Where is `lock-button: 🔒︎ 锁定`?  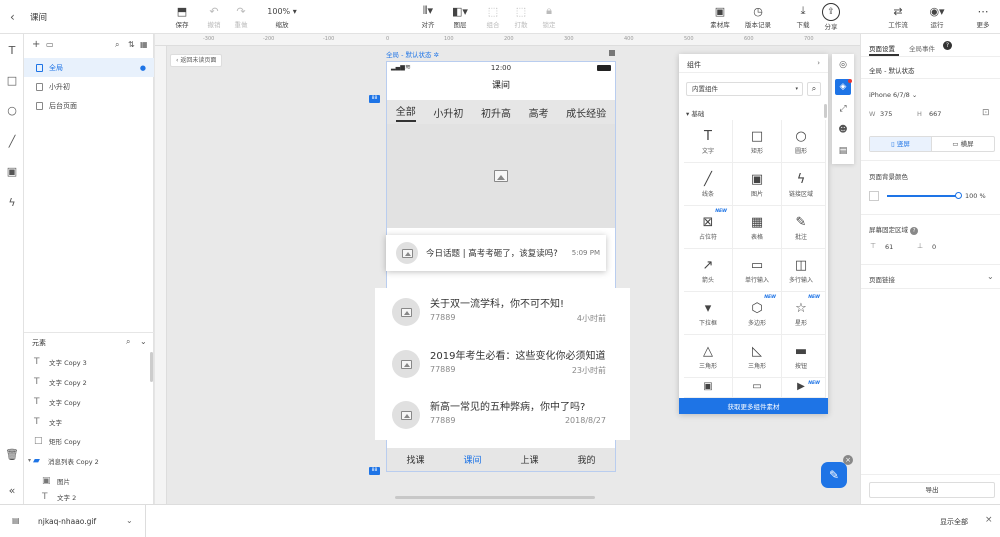
lock-button: 🔒︎ 锁定 is located at coordinates (549, 16).